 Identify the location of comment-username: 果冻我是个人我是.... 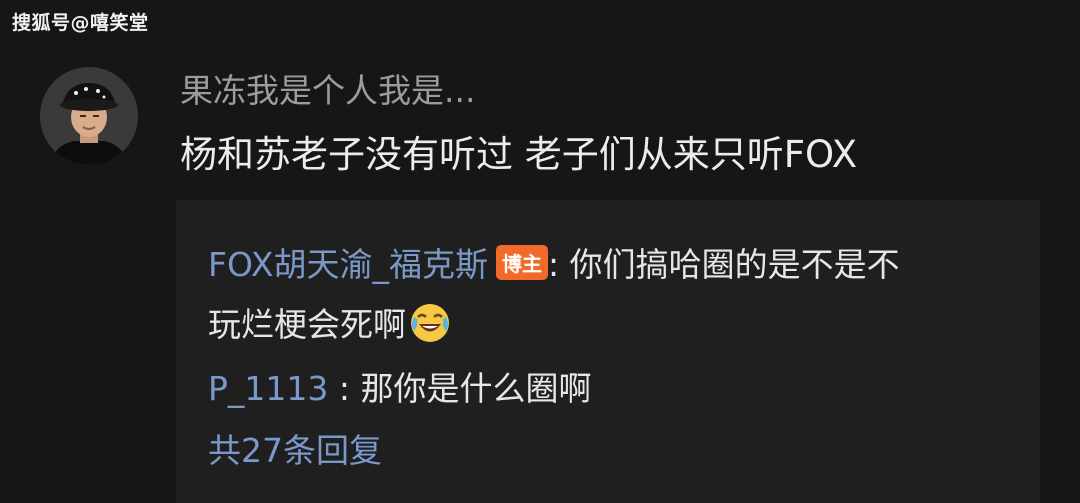
(327, 88).